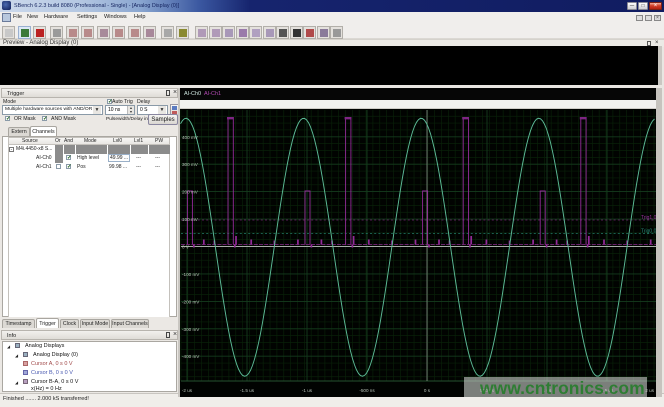 Image resolution: width=664 pixels, height=407 pixels. What do you see at coordinates (190, 219) in the screenshot?
I see `svg-text: 100 mV` at bounding box center [190, 219].